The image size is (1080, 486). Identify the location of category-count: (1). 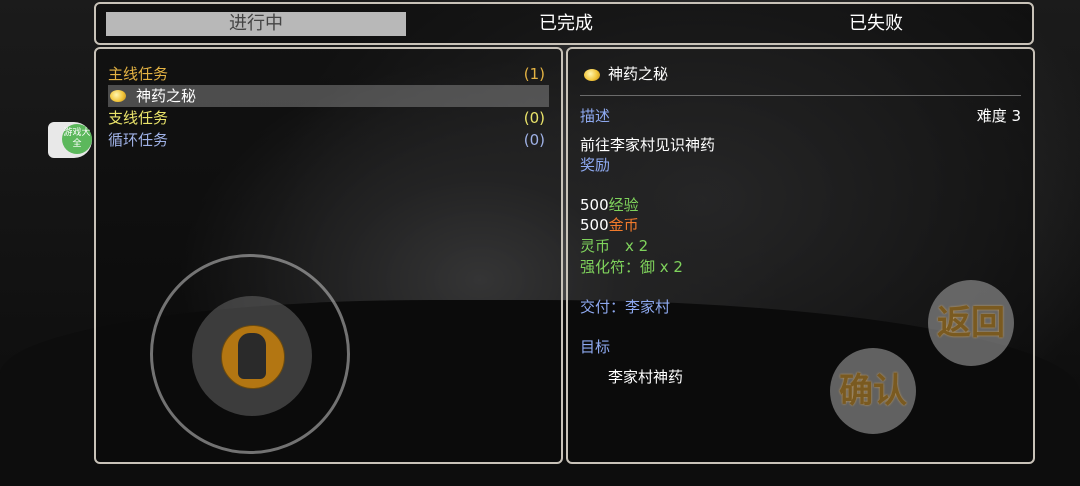
(534, 74).